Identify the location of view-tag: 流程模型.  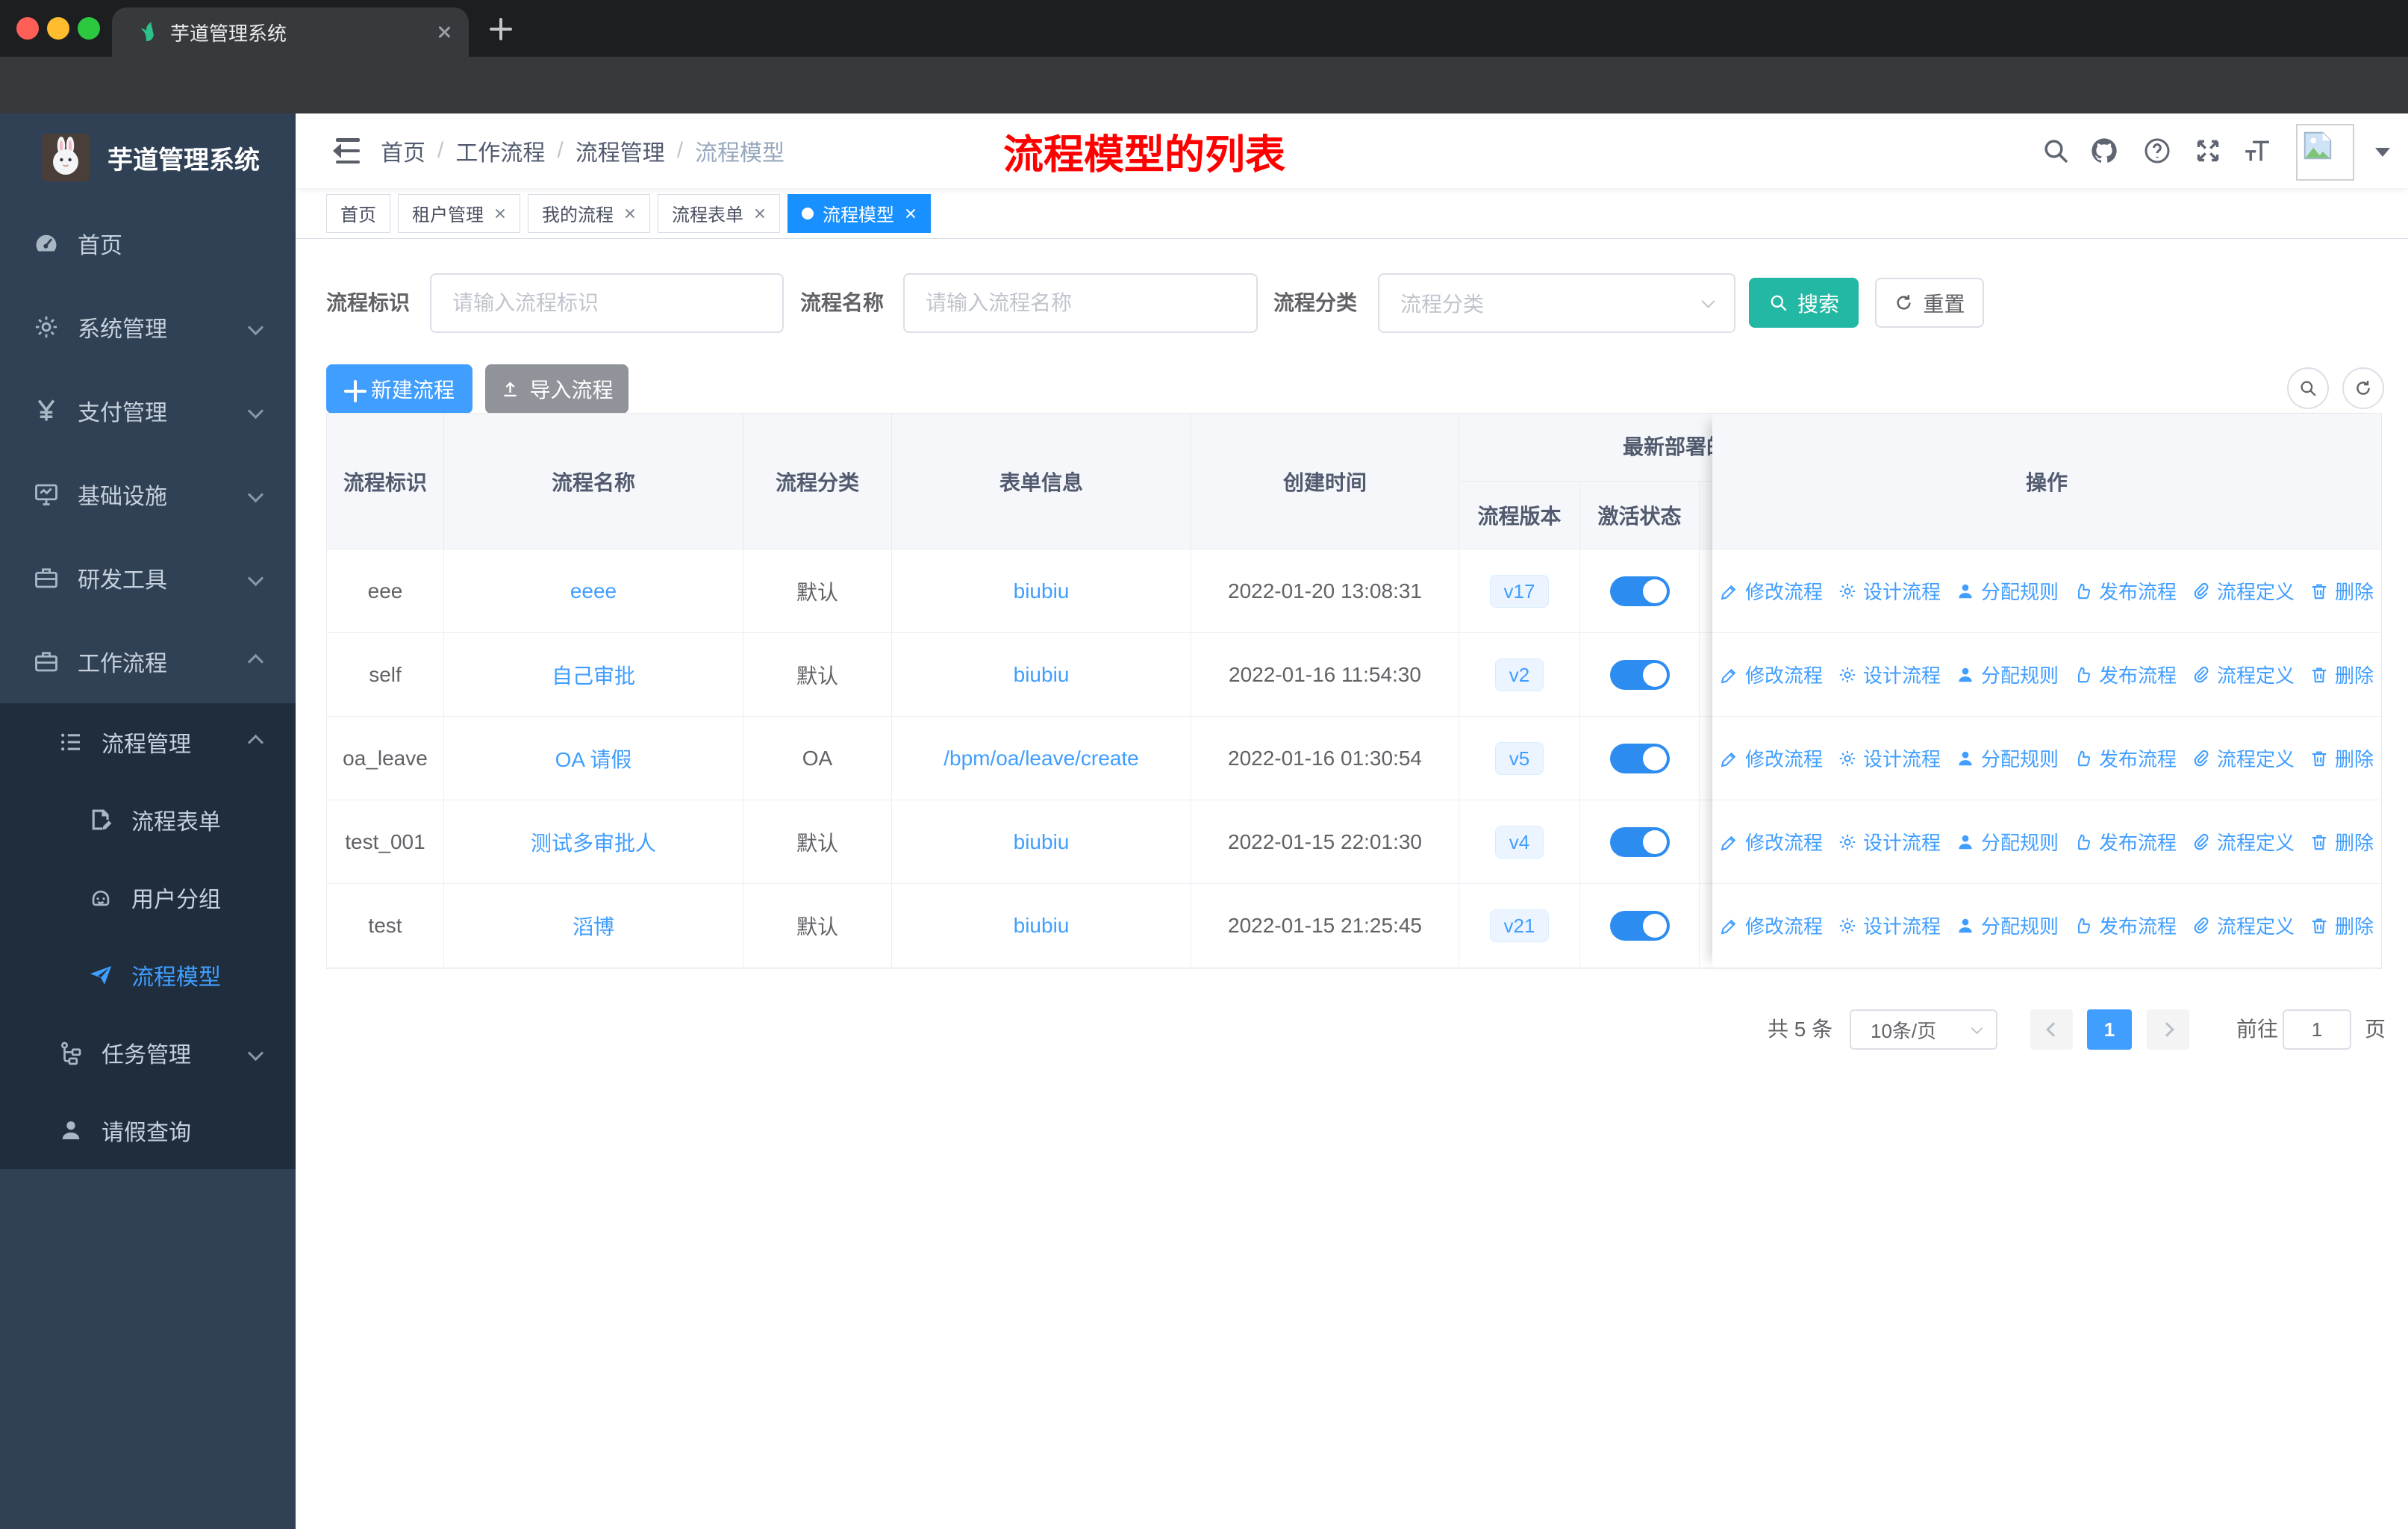
(859, 213).